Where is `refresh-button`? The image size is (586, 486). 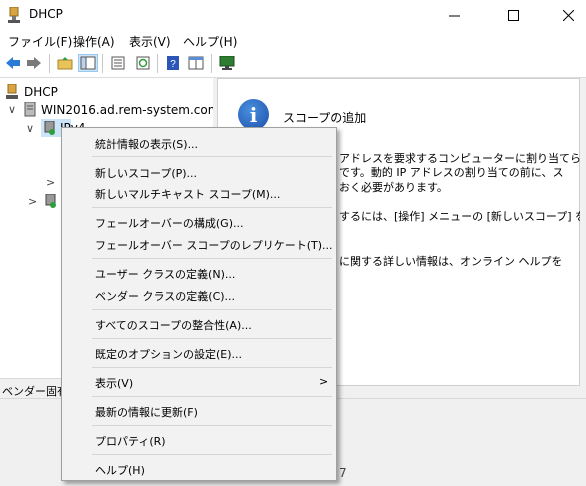 refresh-button is located at coordinates (143, 63).